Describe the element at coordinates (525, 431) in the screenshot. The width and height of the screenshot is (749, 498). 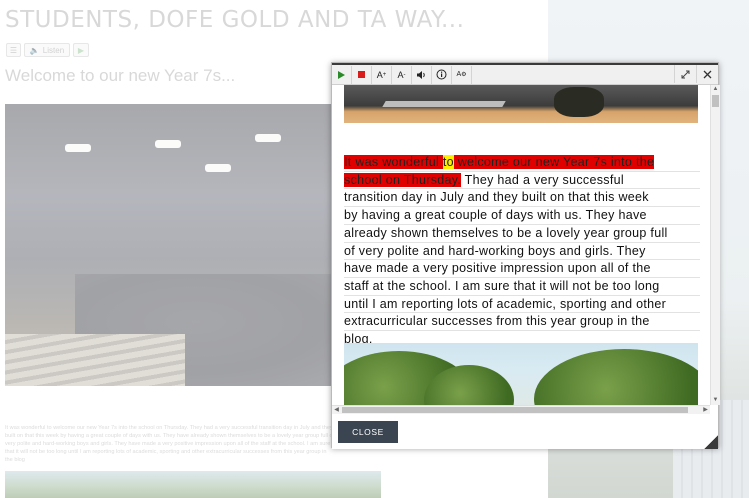
I see `dialog-footer: CLOSE` at that location.